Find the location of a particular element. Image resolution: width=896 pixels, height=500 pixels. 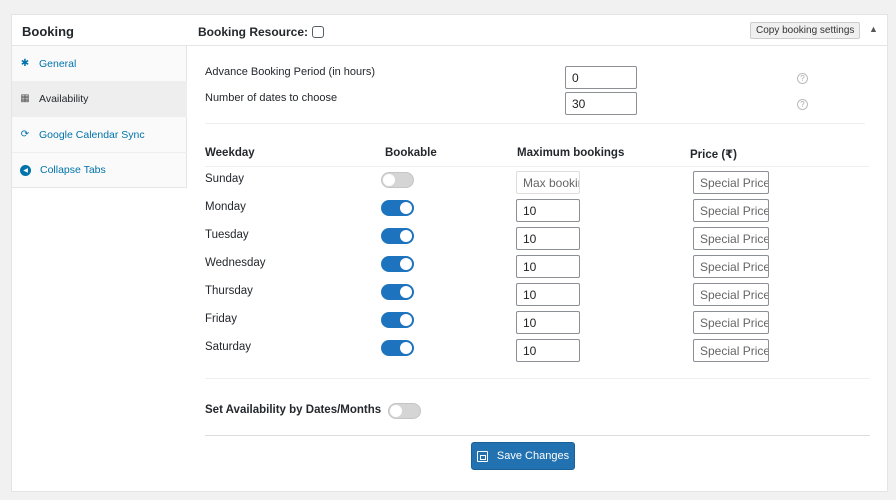

tab-google-calendar-sync: ⟳ Google Calendar Sync is located at coordinates (99, 135).